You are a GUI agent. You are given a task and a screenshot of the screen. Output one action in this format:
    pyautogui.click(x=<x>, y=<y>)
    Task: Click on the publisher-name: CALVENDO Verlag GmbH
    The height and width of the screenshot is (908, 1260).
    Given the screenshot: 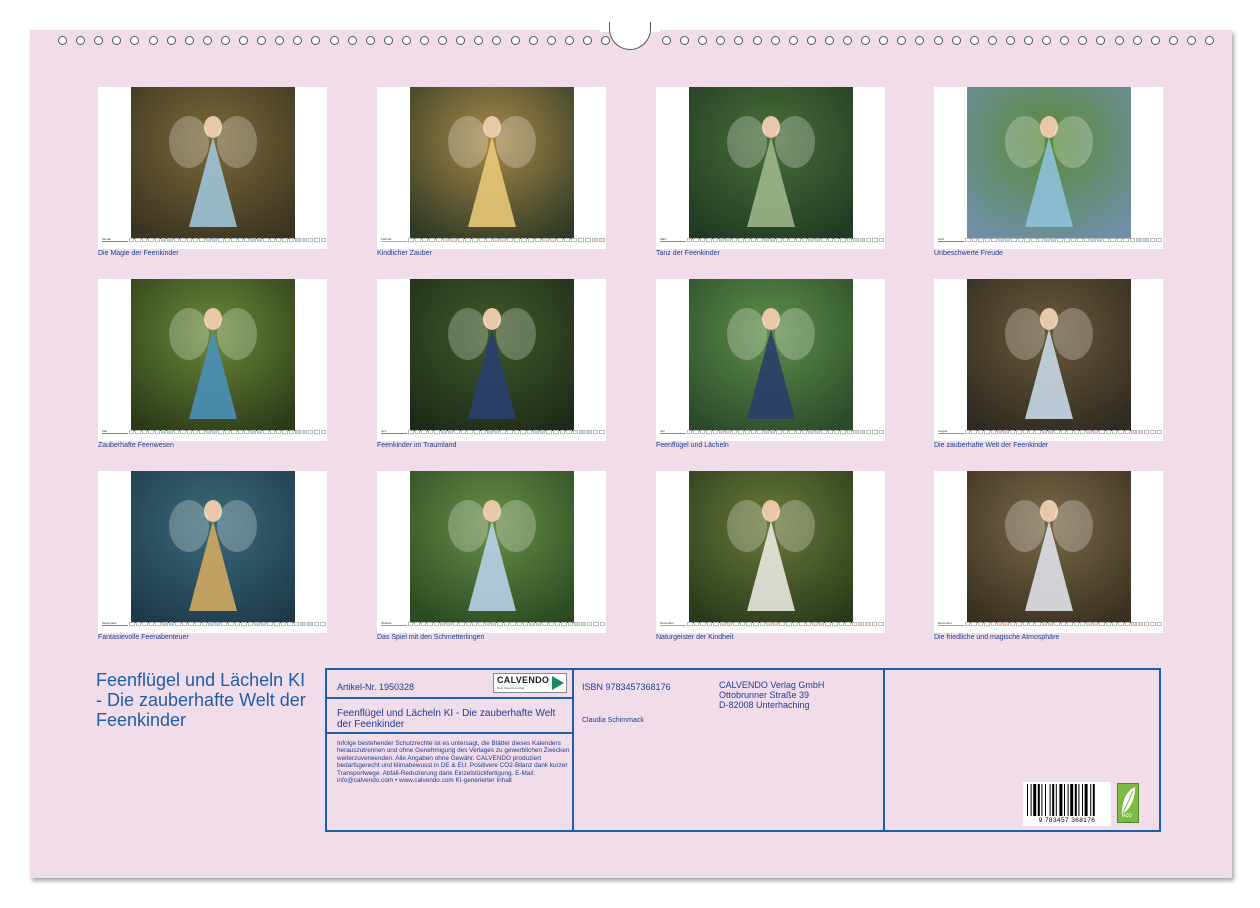 What is the action you would take?
    pyautogui.click(x=772, y=685)
    